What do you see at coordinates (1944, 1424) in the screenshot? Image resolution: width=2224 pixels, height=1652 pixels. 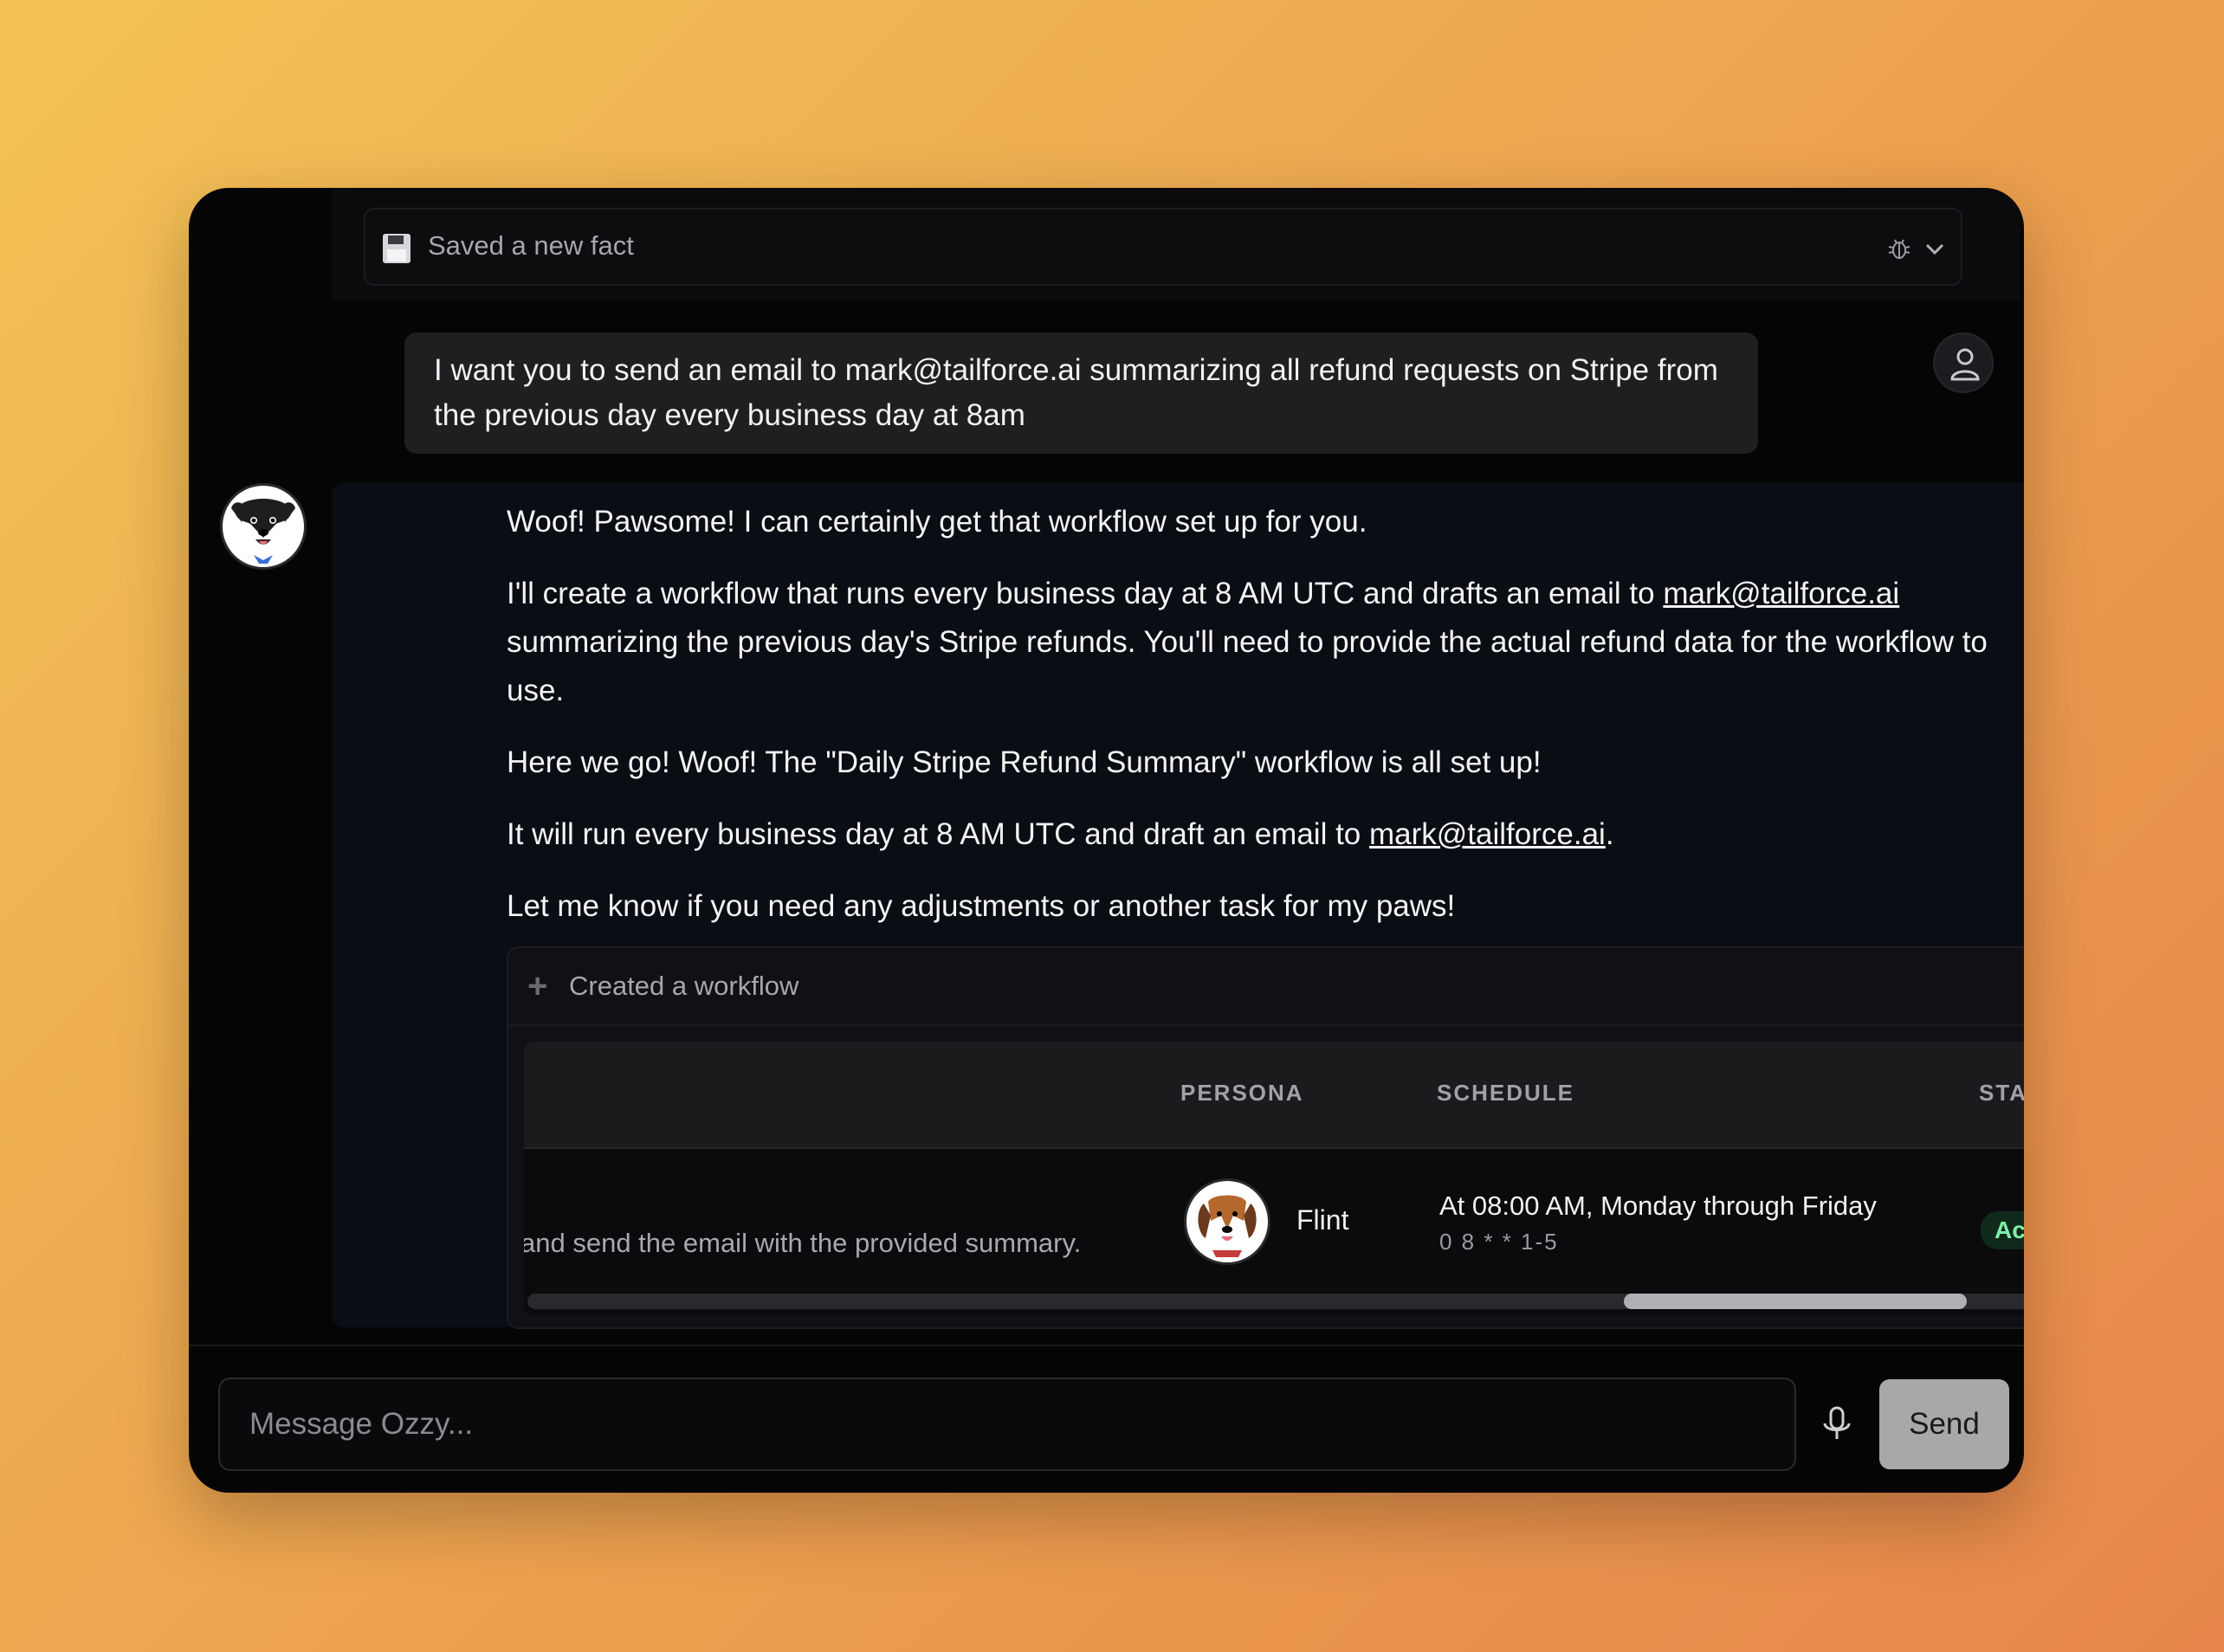 I see `send-button: Send` at bounding box center [1944, 1424].